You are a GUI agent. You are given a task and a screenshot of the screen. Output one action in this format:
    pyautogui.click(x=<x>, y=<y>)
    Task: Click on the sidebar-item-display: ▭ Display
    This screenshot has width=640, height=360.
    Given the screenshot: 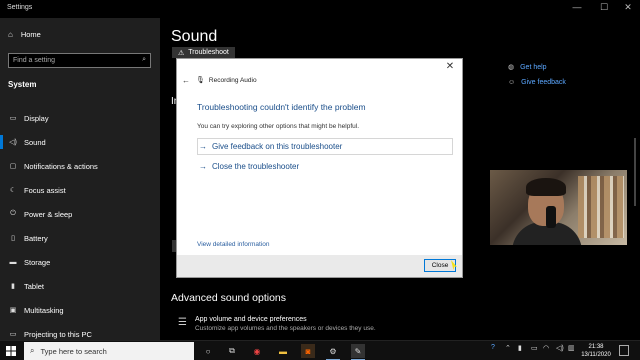 What is the action you would take?
    pyautogui.click(x=80, y=118)
    